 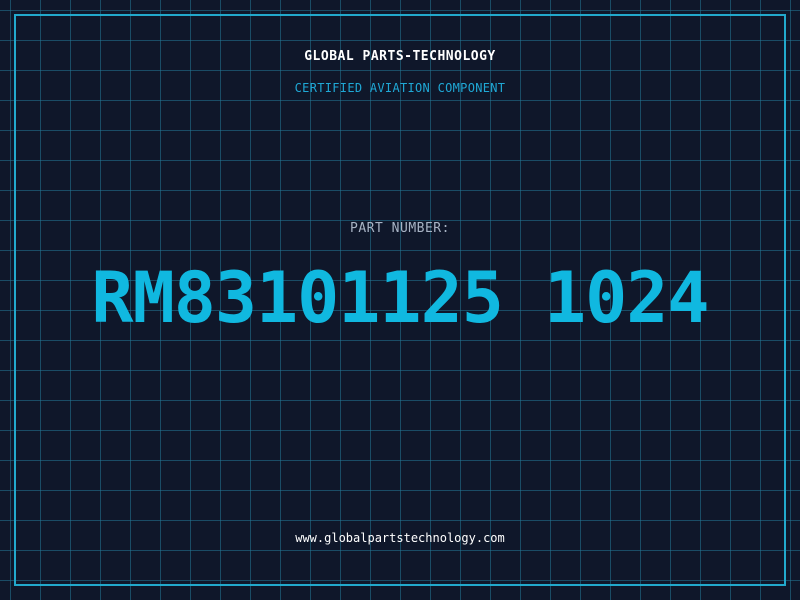 What do you see at coordinates (400, 56) in the screenshot?
I see `company-name: GLOBAL PARTS-TECHNOLOGY` at bounding box center [400, 56].